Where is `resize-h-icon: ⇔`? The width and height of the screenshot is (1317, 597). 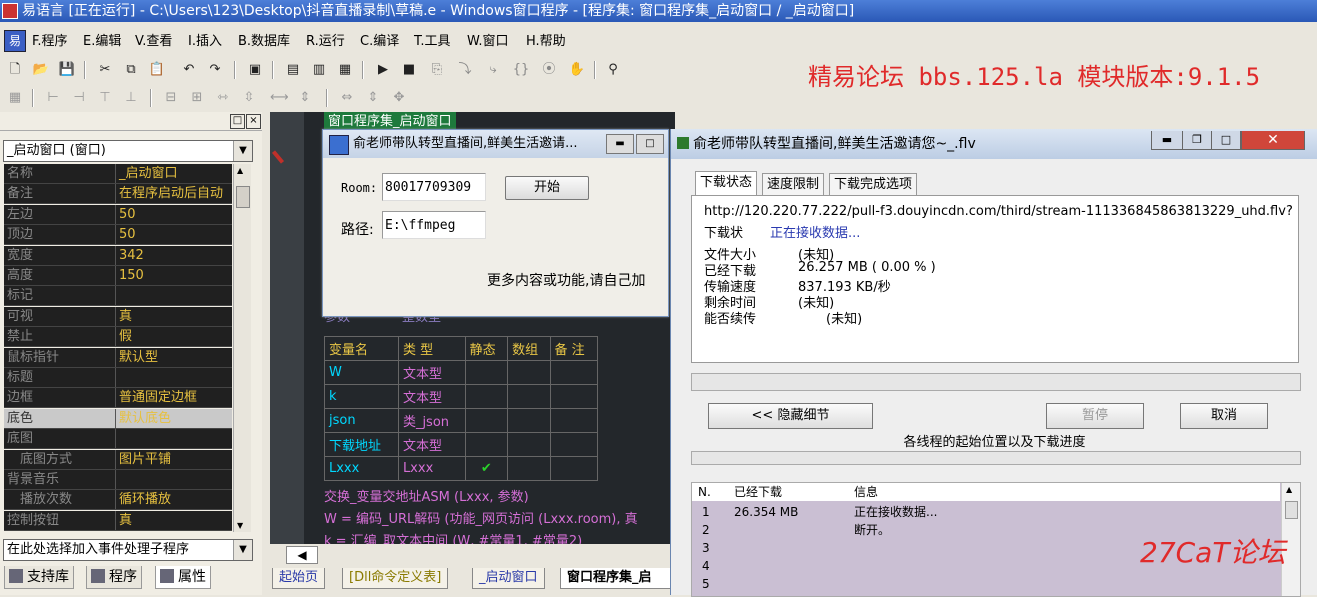 resize-h-icon: ⇔ is located at coordinates (347, 98).